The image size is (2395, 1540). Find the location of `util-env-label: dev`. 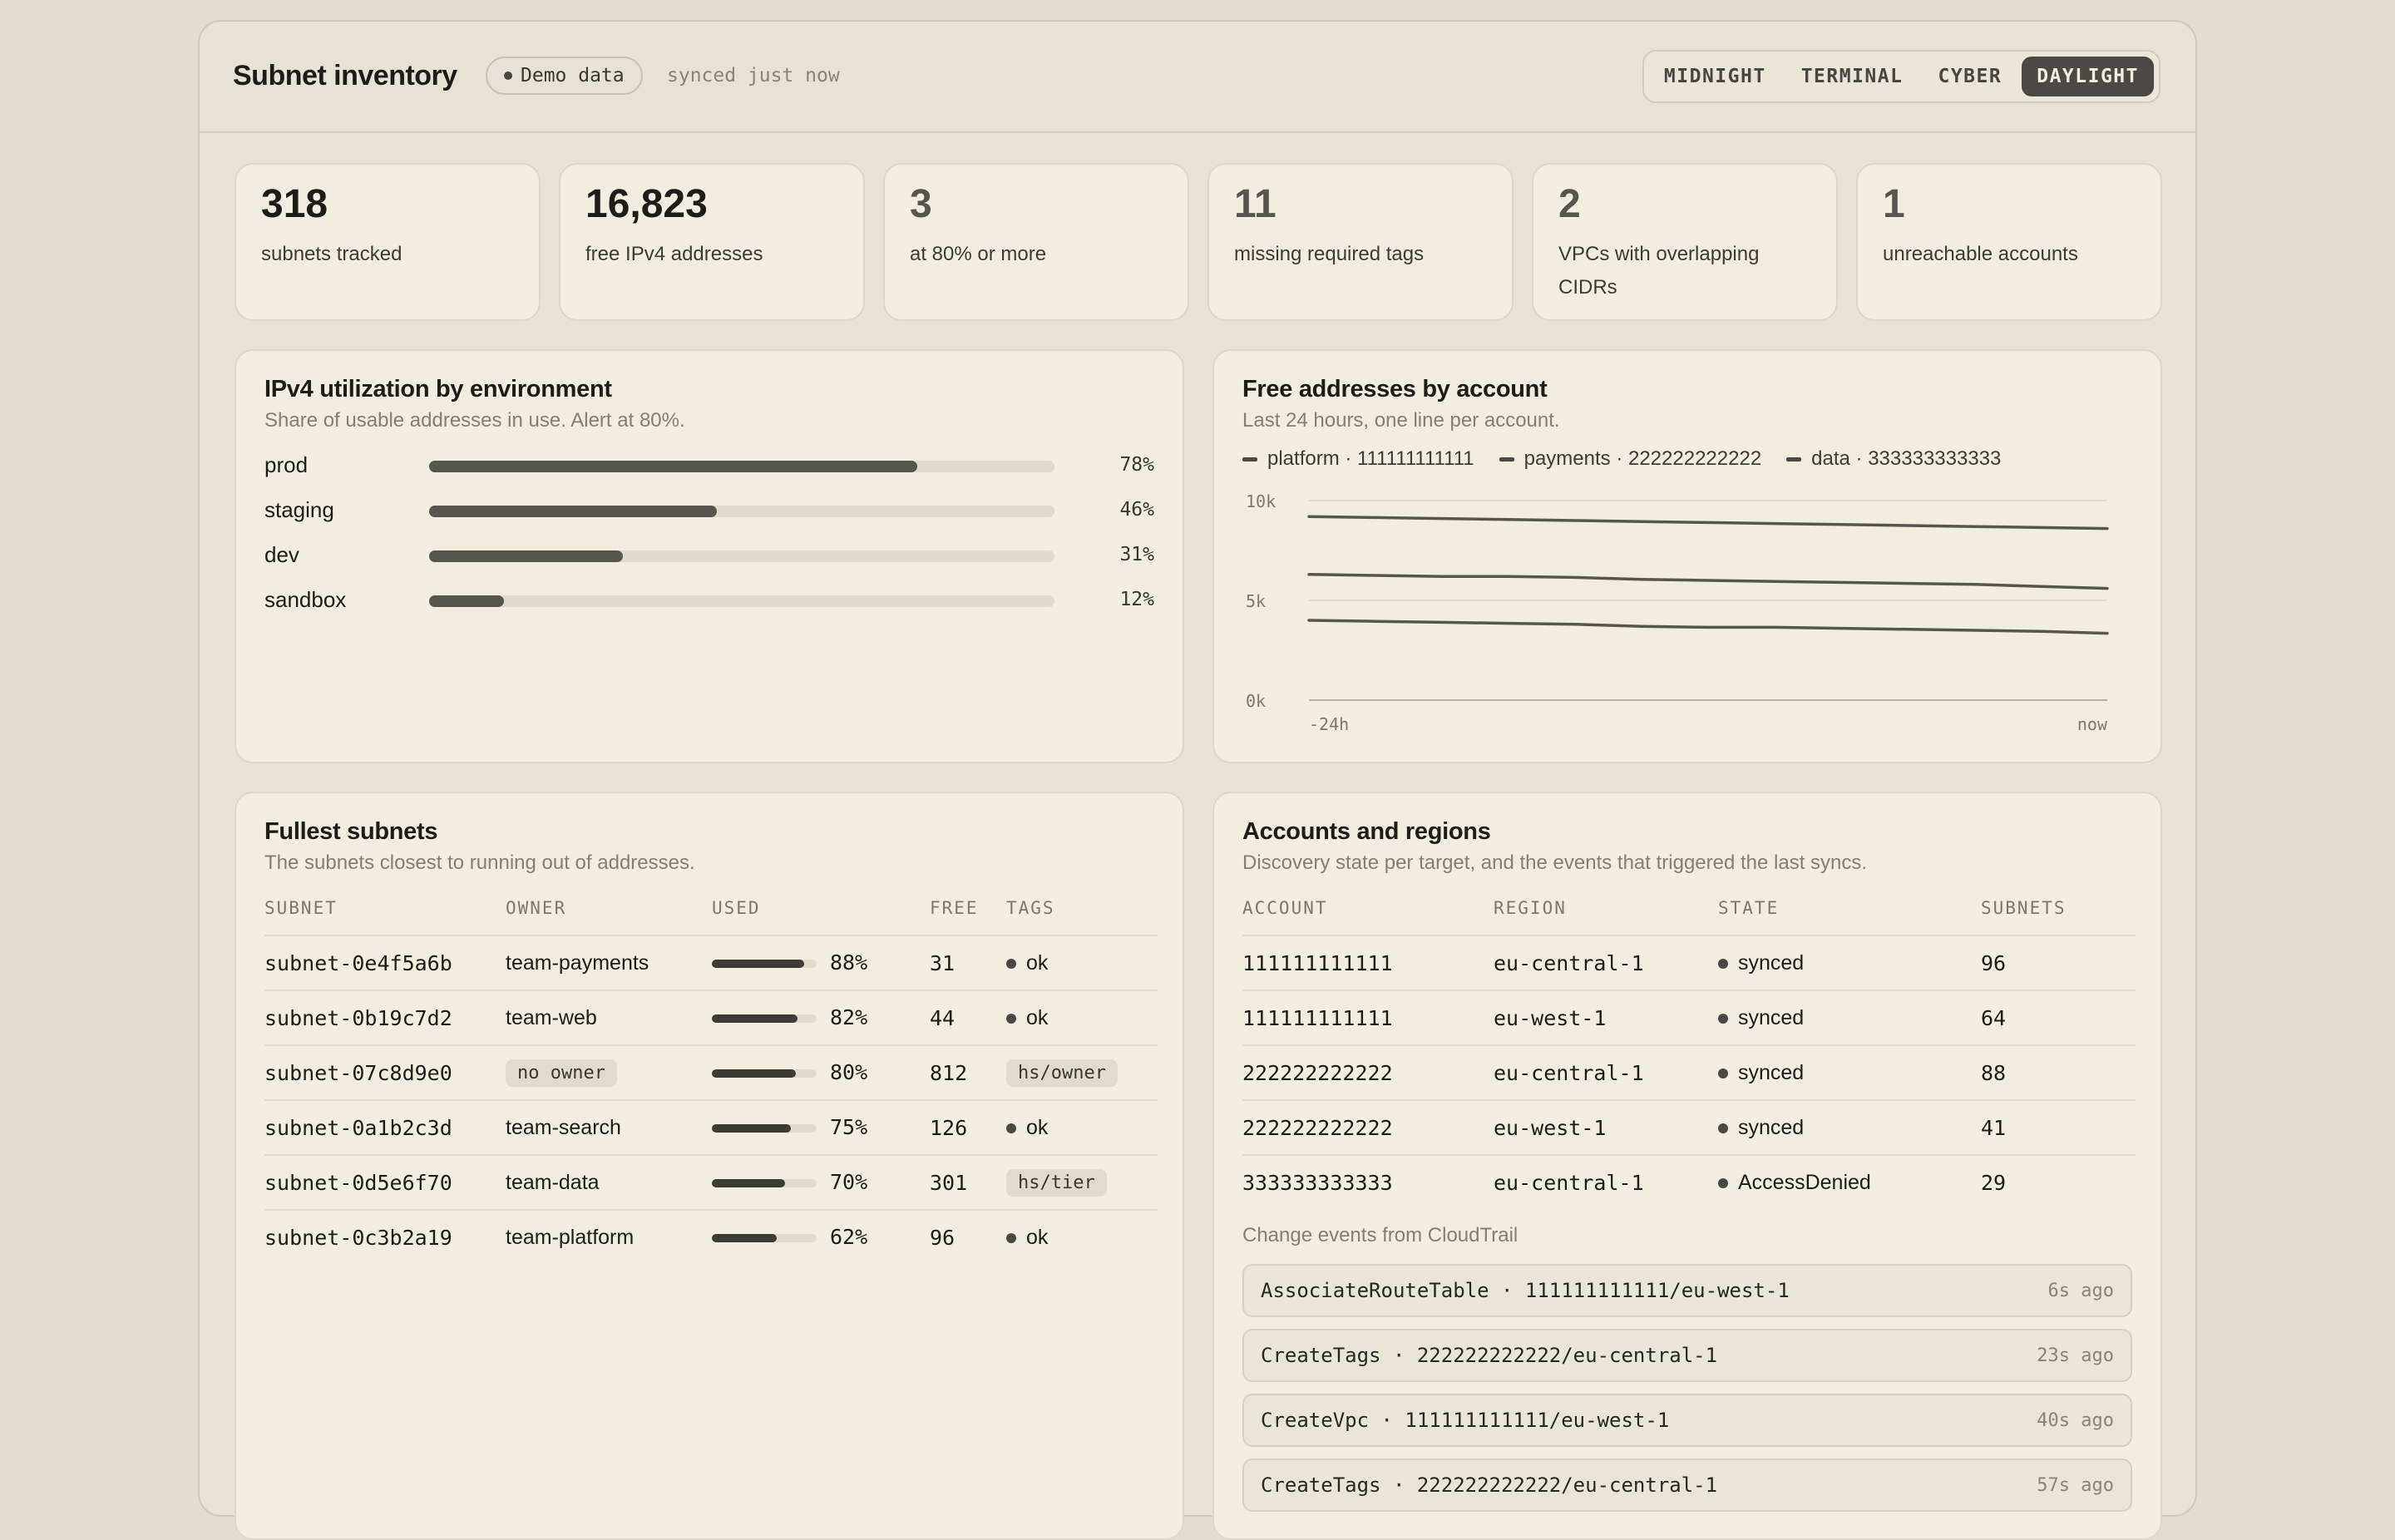

util-env-label: dev is located at coordinates (281, 554).